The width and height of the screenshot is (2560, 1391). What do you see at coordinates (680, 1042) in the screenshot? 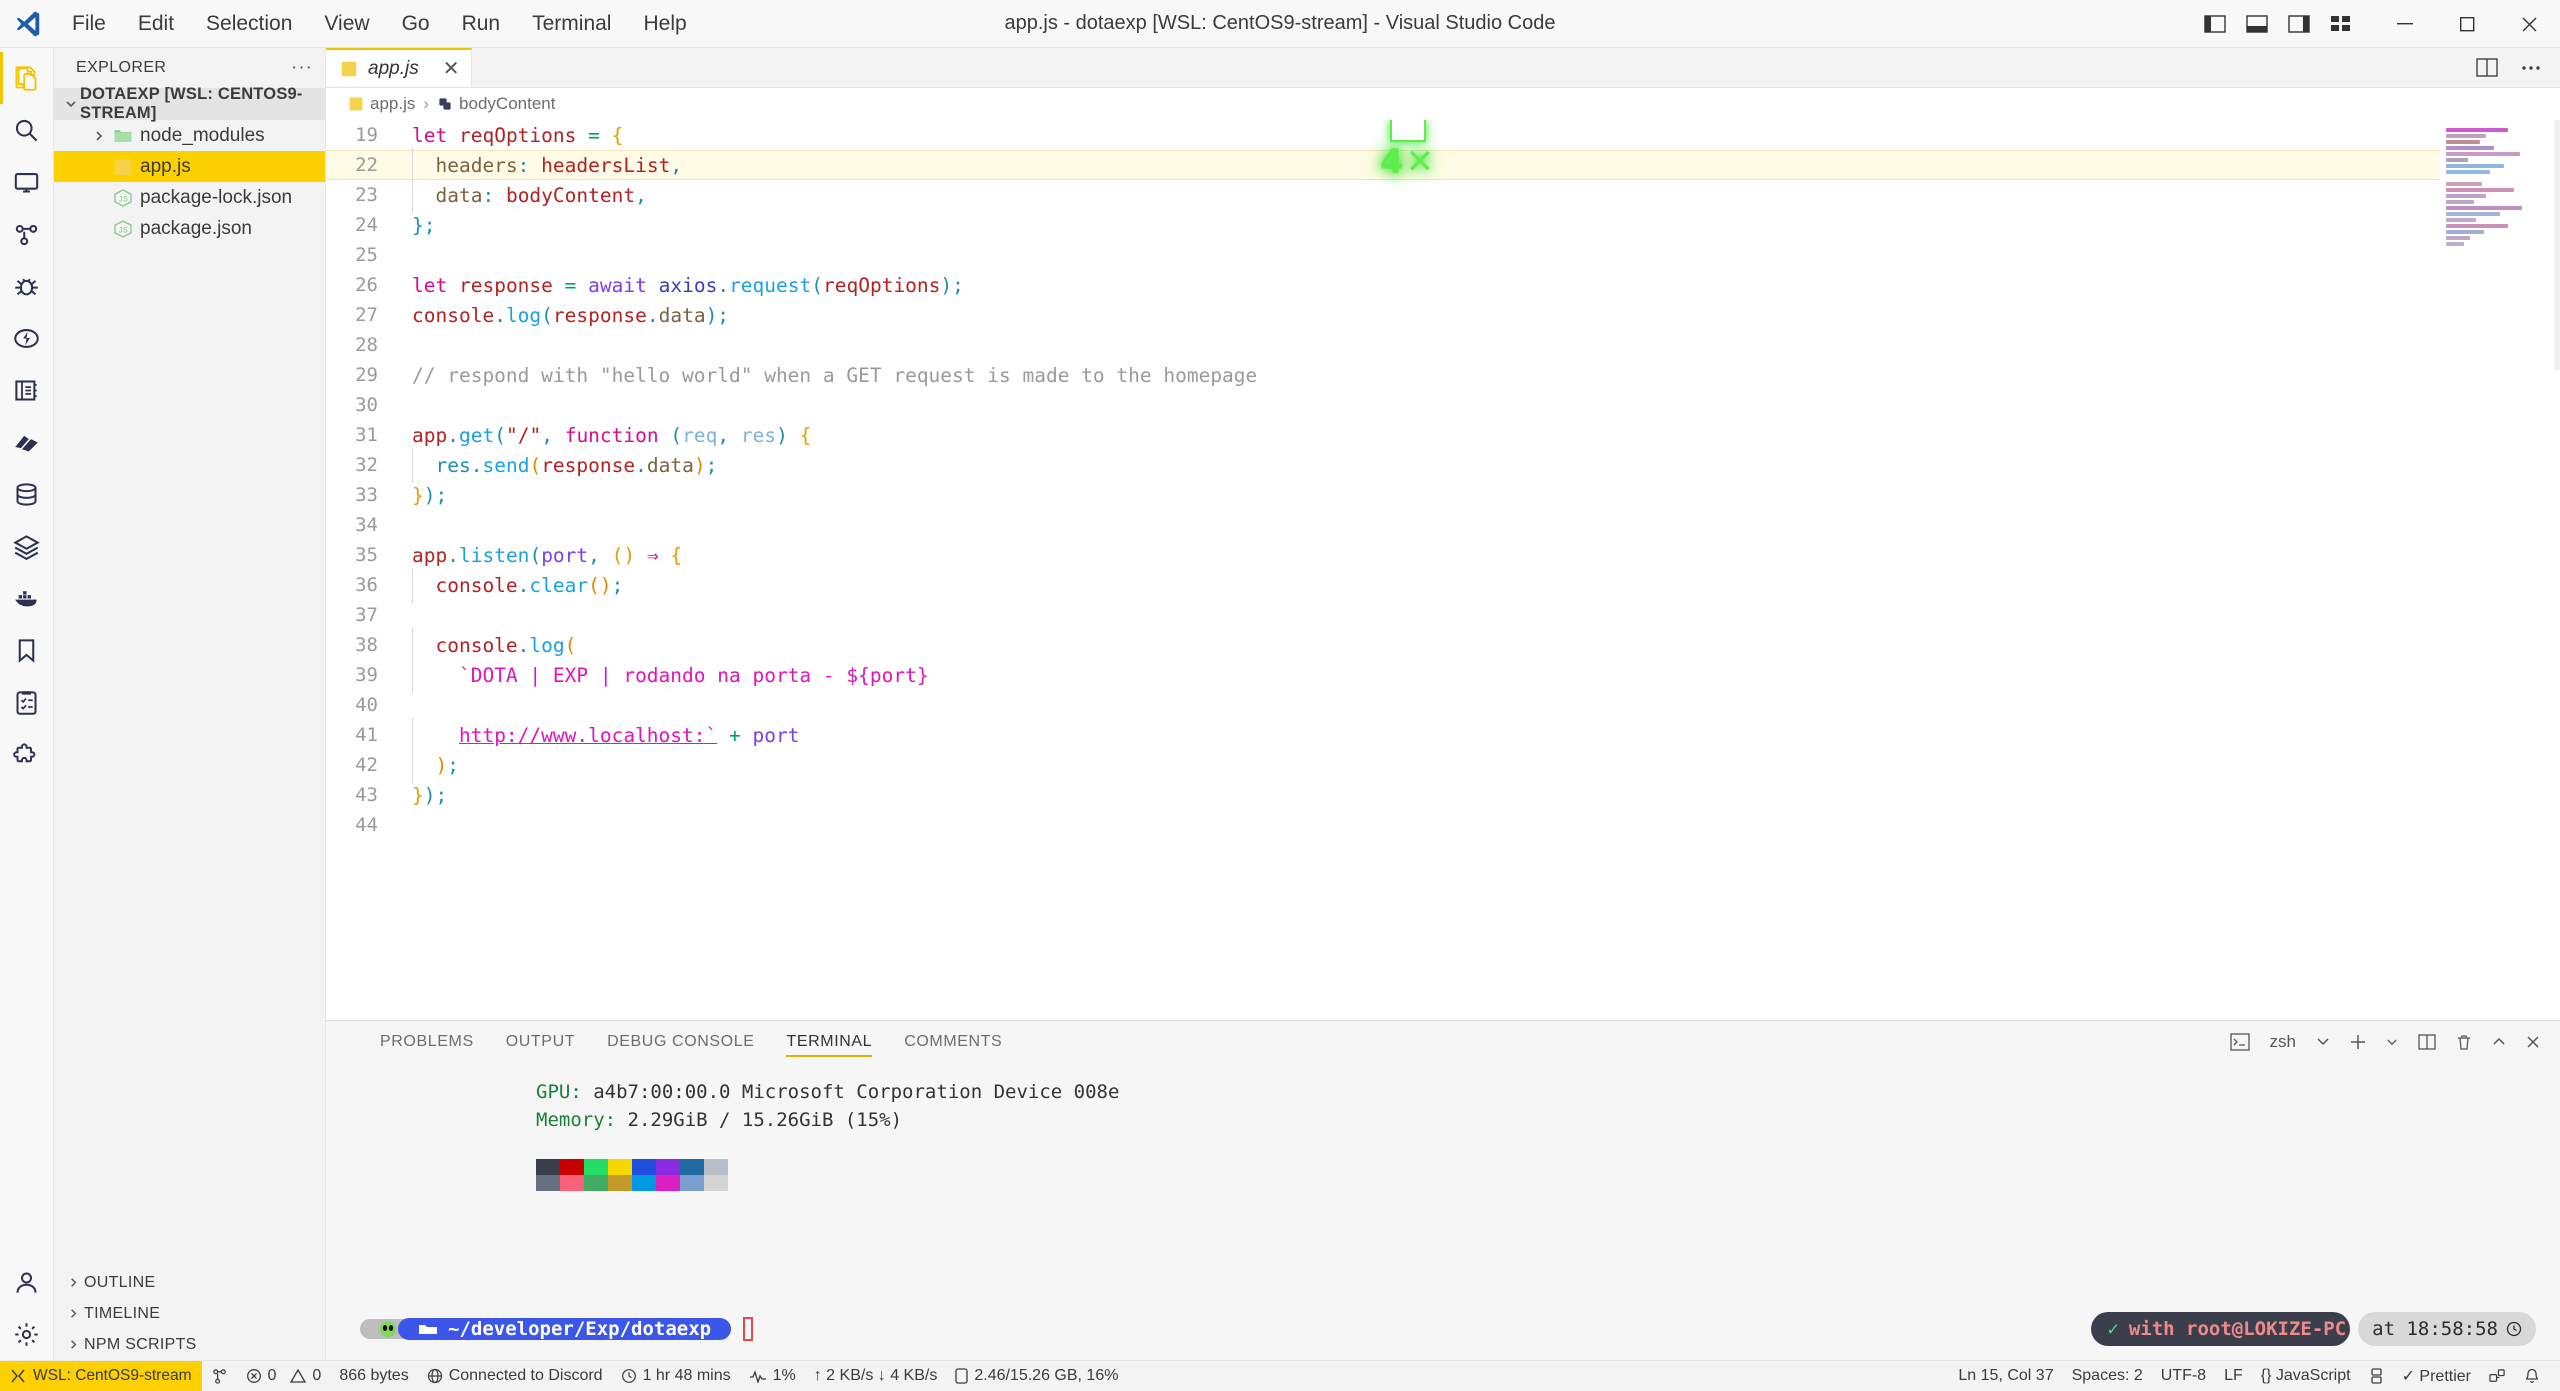
I see `tab-debug-console: DEBUG CONSOLE` at bounding box center [680, 1042].